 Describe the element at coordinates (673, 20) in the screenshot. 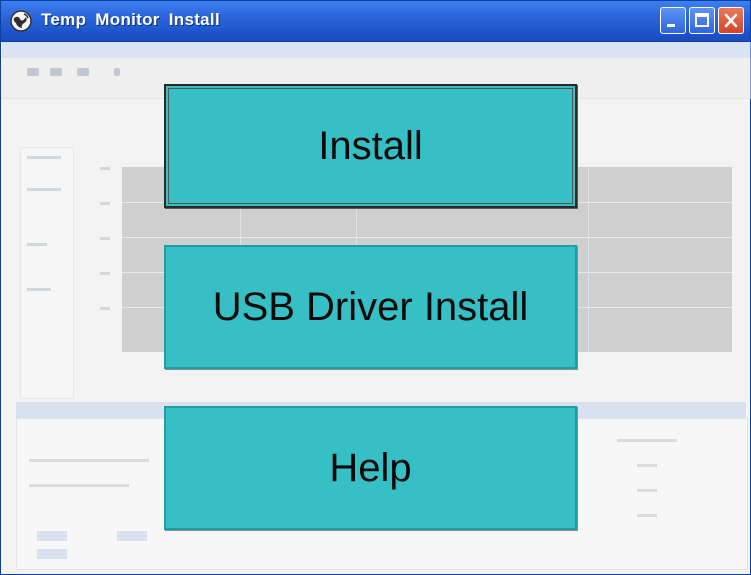

I see `minimize-button` at that location.